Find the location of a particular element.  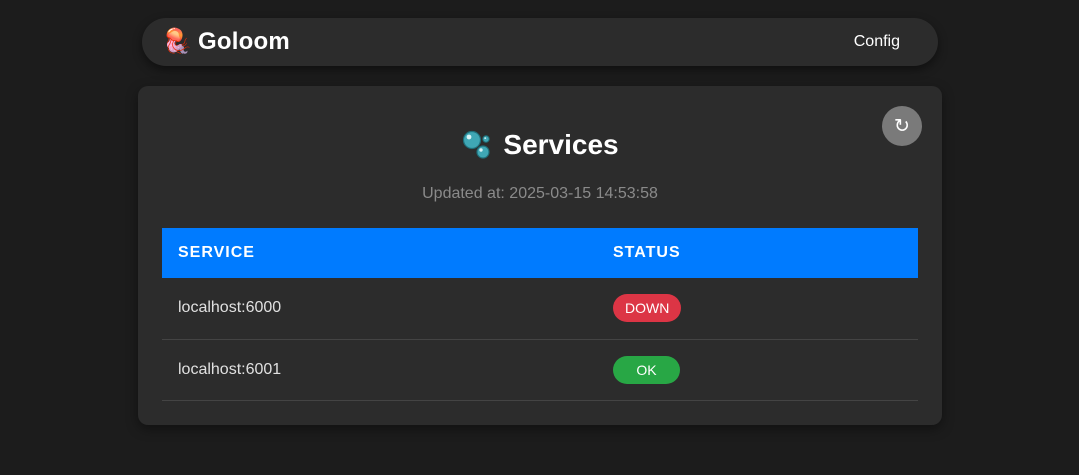

jellyfish-icon: 🪼 is located at coordinates (177, 41).